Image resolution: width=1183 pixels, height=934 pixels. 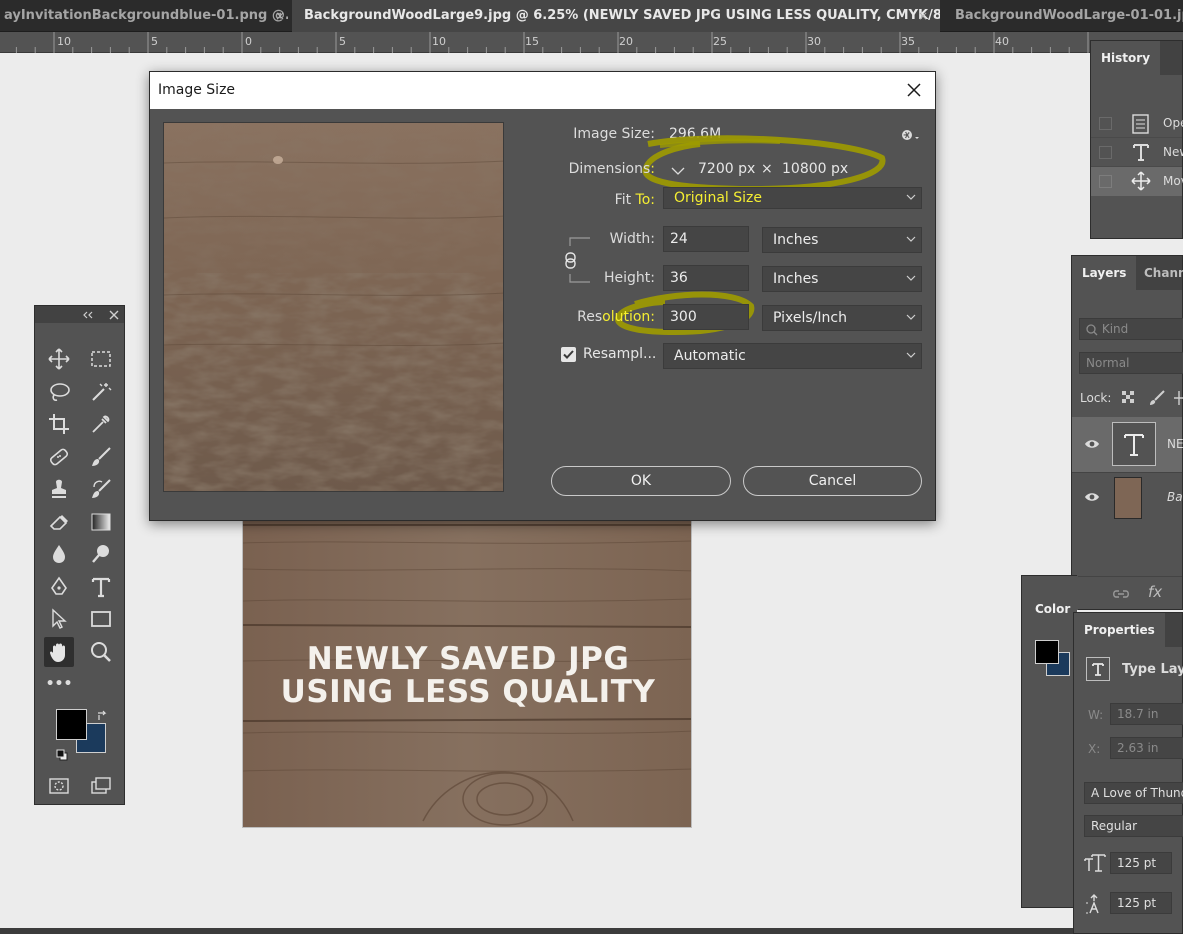 What do you see at coordinates (1175, 444) in the screenshot?
I see `layer-name: NE` at bounding box center [1175, 444].